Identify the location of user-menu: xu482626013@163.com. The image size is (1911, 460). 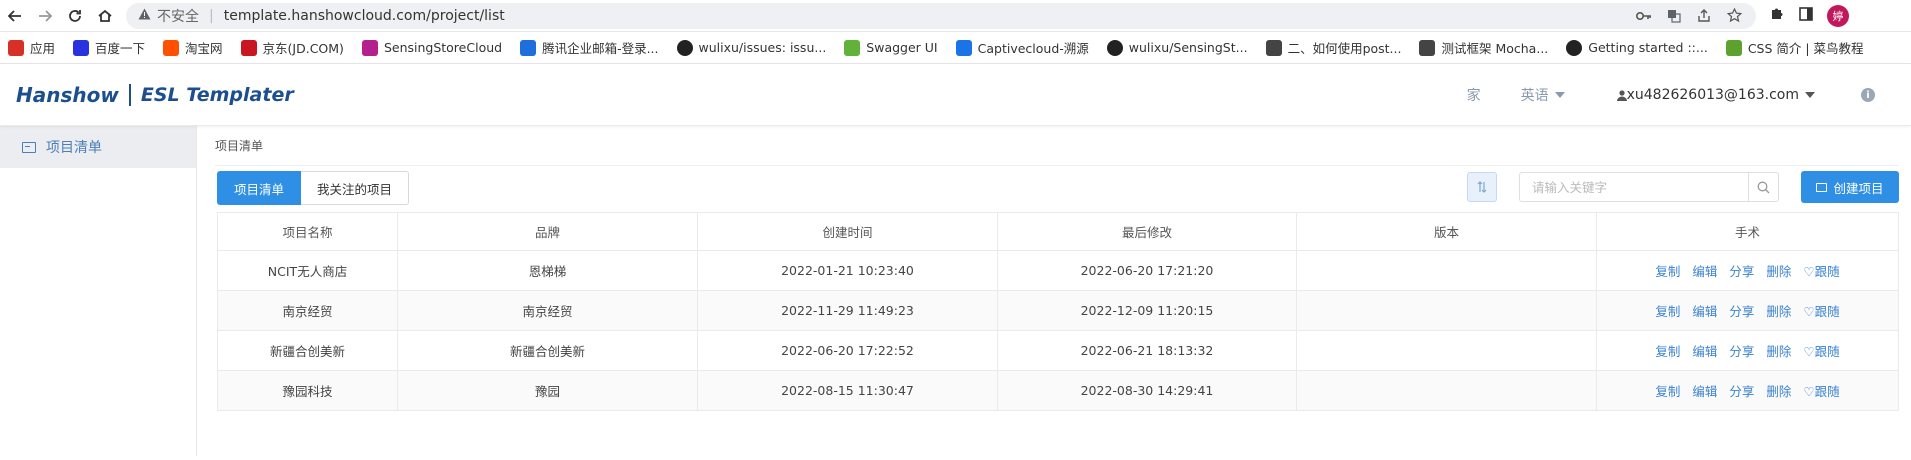
(1715, 95).